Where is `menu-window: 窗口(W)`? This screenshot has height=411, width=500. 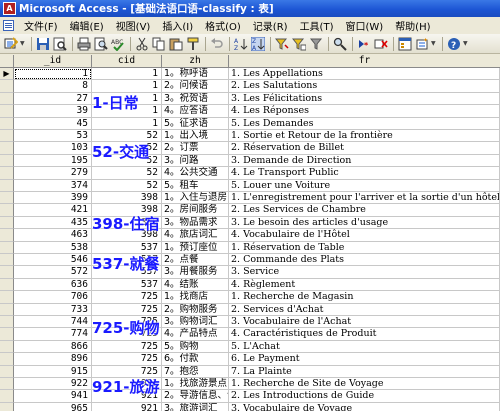 menu-window: 窗口(W) is located at coordinates (364, 25).